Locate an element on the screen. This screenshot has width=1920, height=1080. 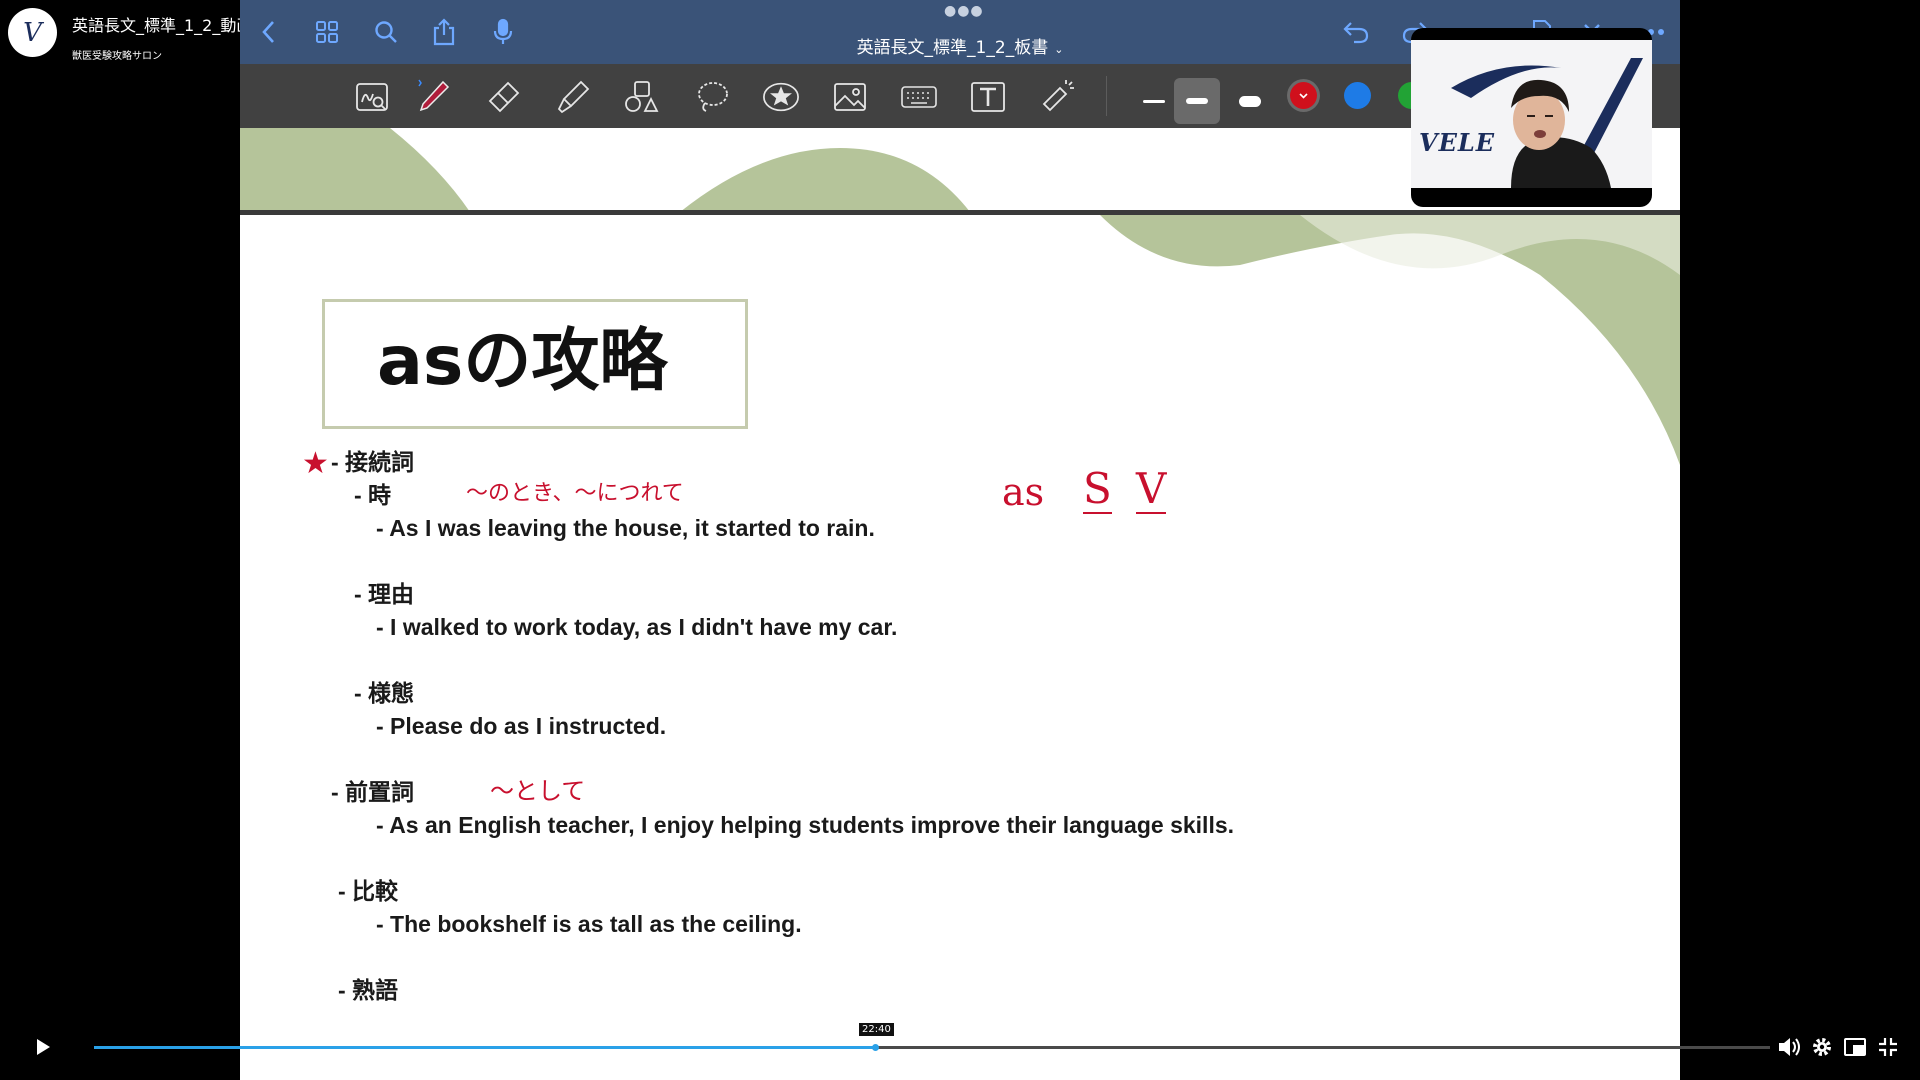
image-icon is located at coordinates (850, 97).